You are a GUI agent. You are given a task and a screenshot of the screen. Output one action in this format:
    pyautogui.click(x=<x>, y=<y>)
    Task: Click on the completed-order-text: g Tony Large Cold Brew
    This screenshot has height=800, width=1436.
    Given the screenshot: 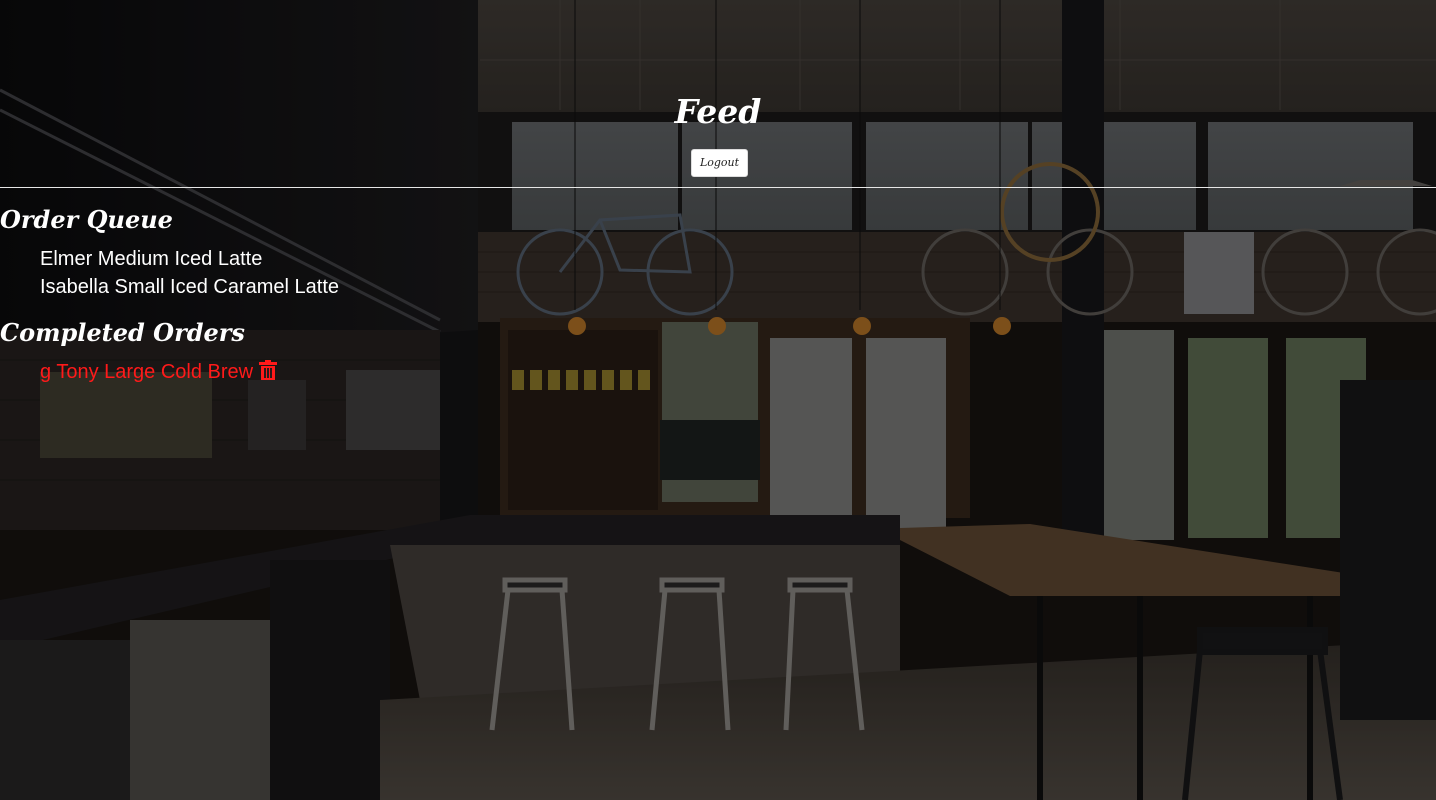 What is the action you would take?
    pyautogui.click(x=147, y=372)
    